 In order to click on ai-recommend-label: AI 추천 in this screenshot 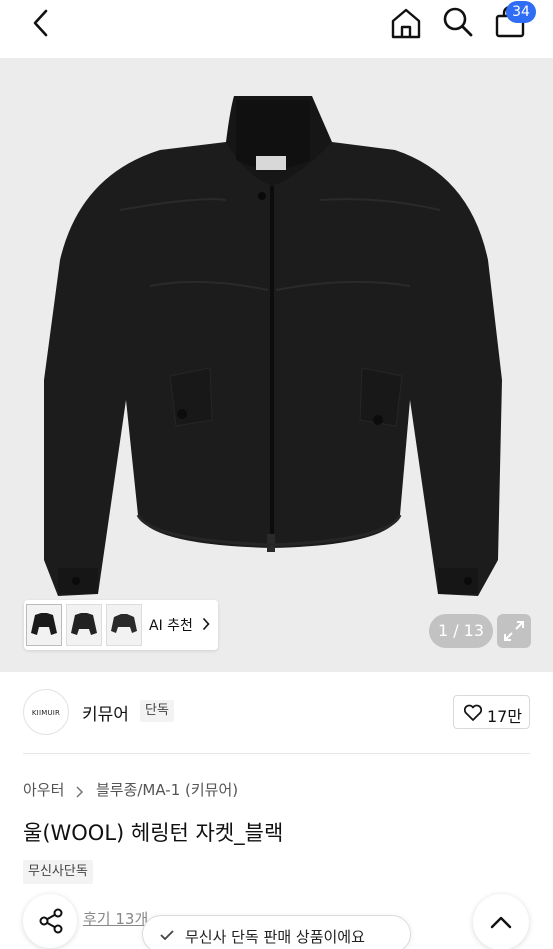, I will do `click(171, 625)`.